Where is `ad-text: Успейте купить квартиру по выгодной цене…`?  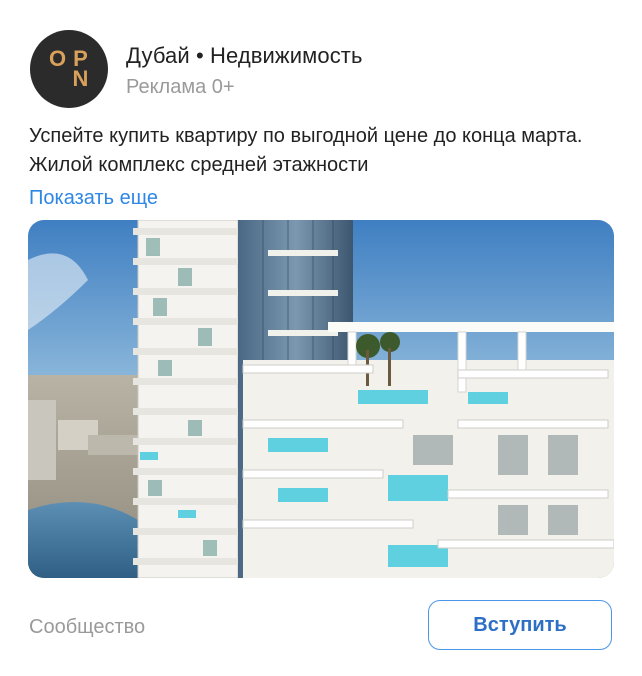
ad-text: Успейте купить квартиру по выгодной цене… is located at coordinates (306, 150).